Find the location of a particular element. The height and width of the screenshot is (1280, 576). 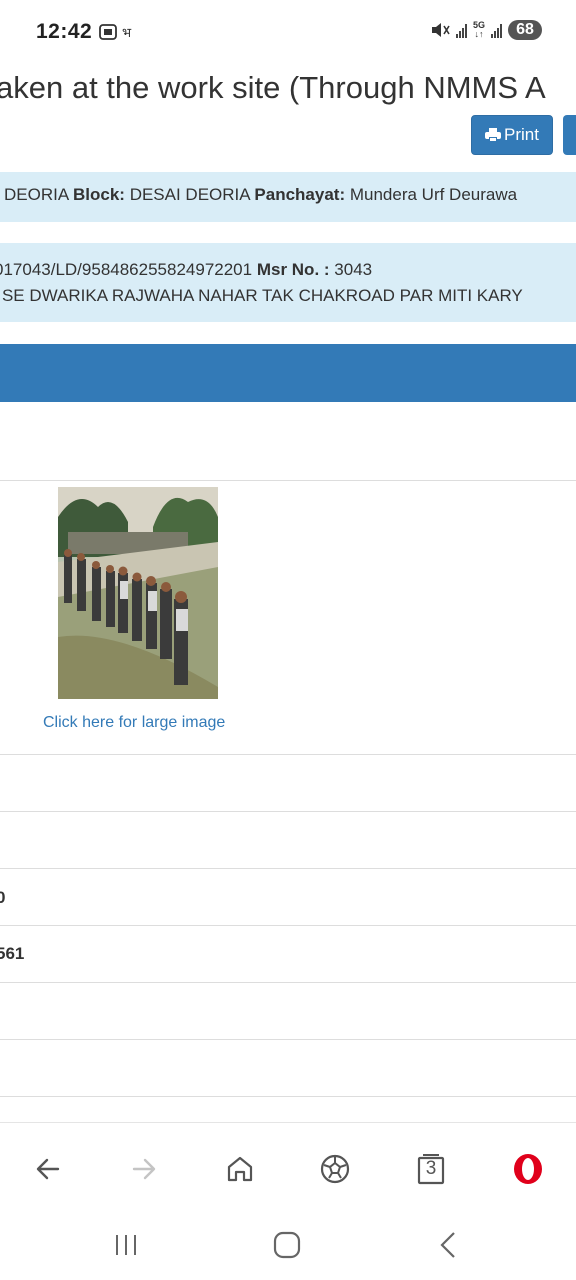

network-type: 5G ↓↑ is located at coordinates (478, 29).